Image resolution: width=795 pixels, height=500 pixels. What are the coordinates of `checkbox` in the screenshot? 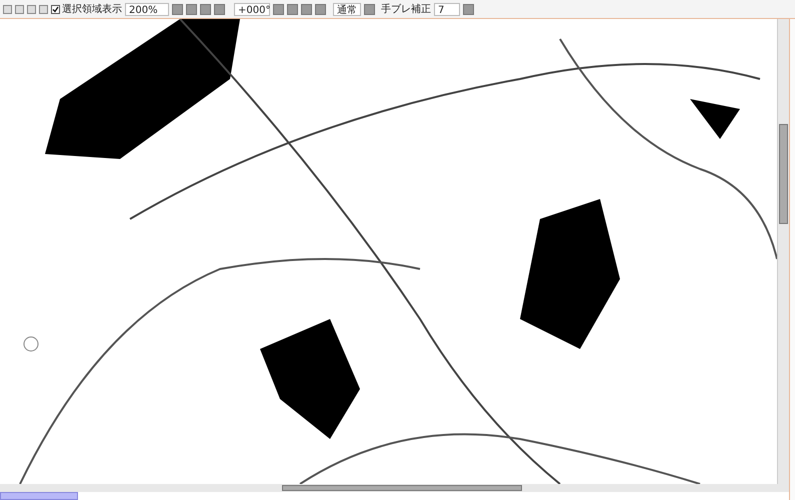 It's located at (55, 9).